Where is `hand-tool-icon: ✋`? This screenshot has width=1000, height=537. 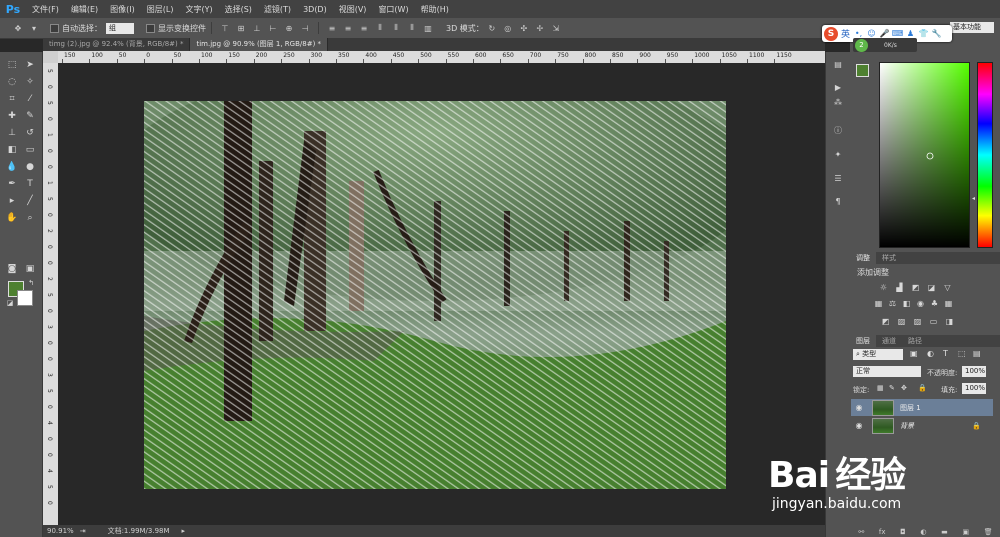
hand-tool-icon: ✋ is located at coordinates (12, 217).